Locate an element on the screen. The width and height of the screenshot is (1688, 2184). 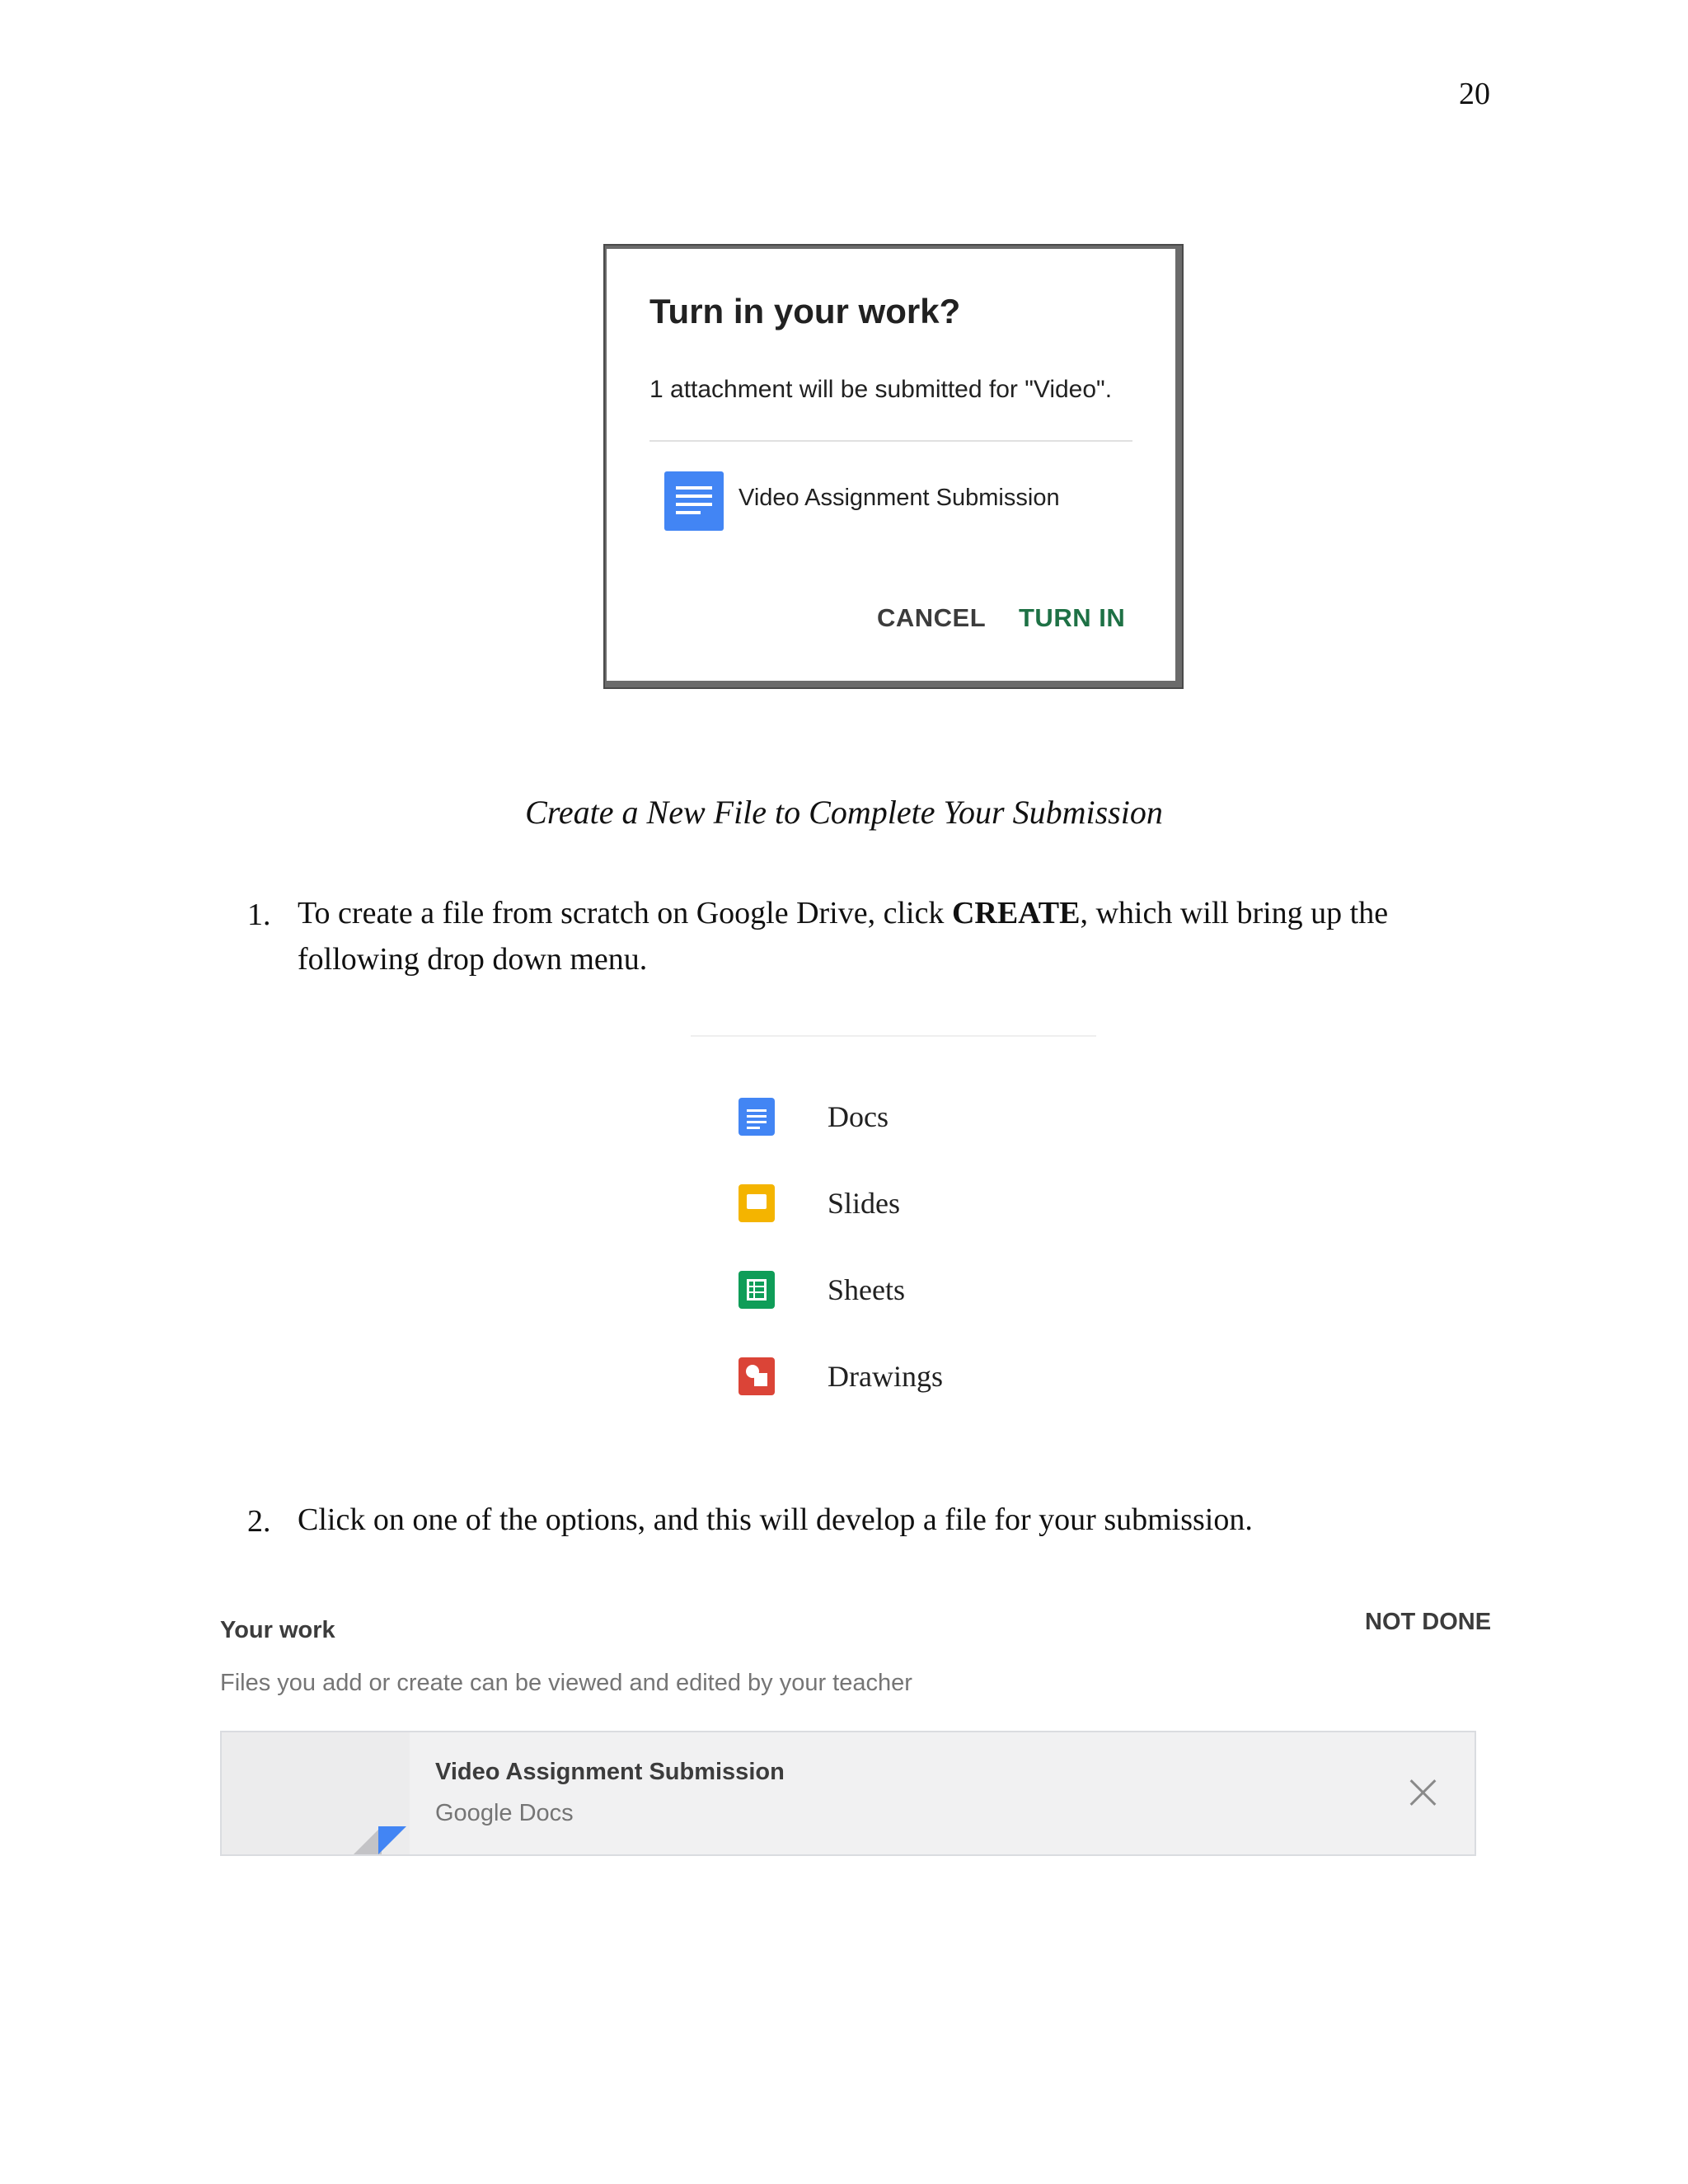
menu-item-label: Docs is located at coordinates (859, 1116).